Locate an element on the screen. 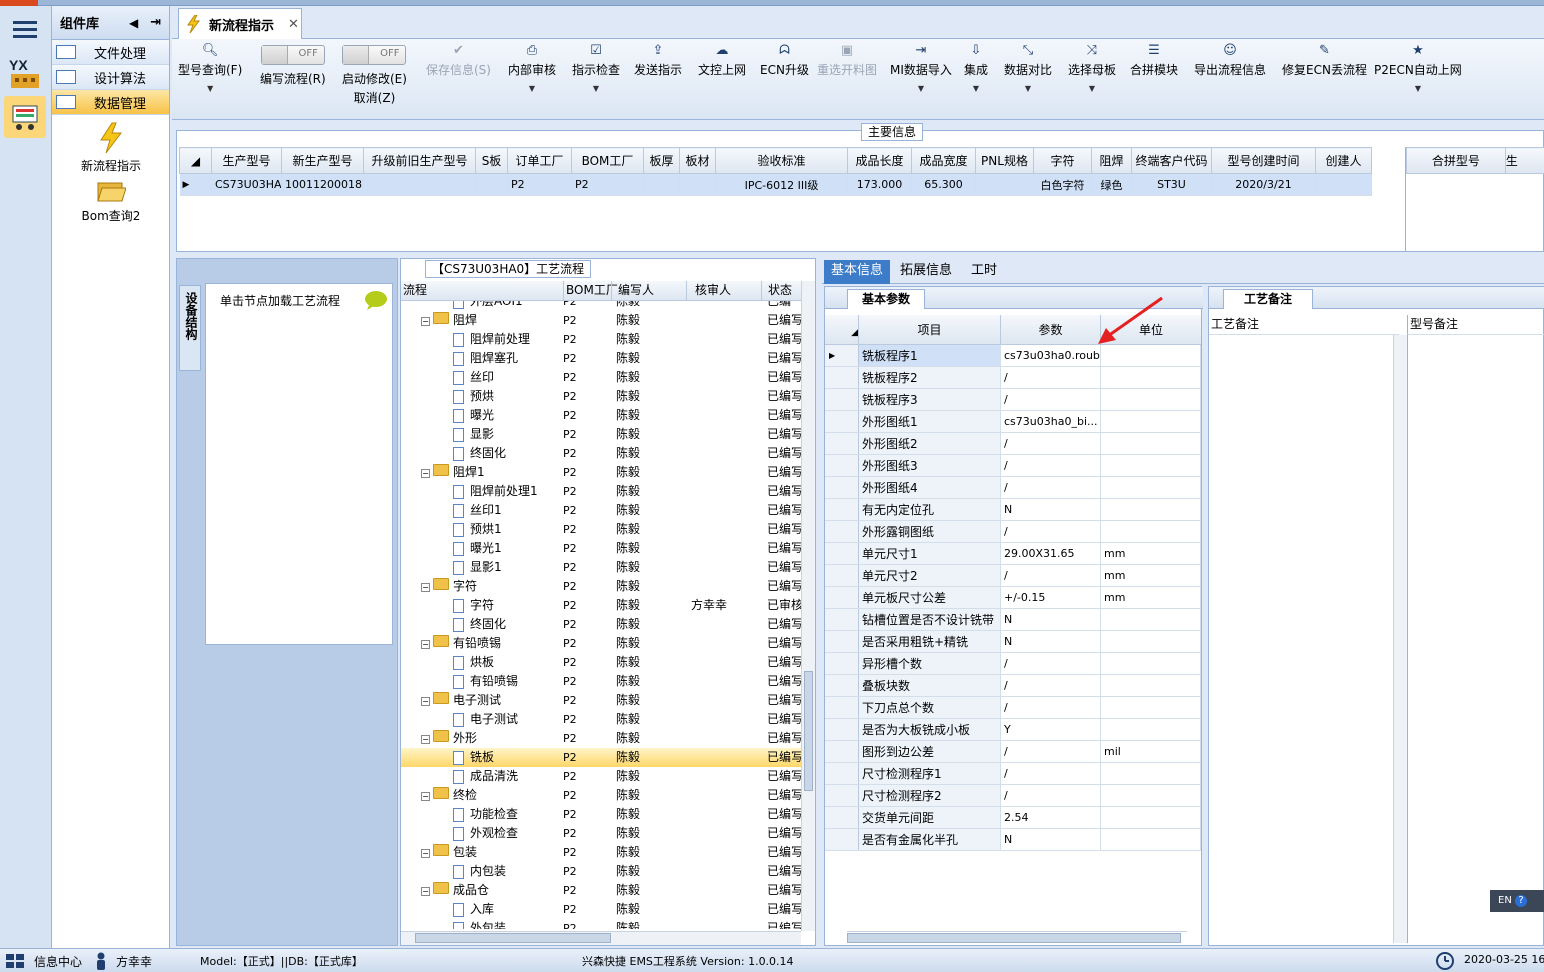  ribbon-button-1: OFF 编写流程(R) is located at coordinates (293, 79).